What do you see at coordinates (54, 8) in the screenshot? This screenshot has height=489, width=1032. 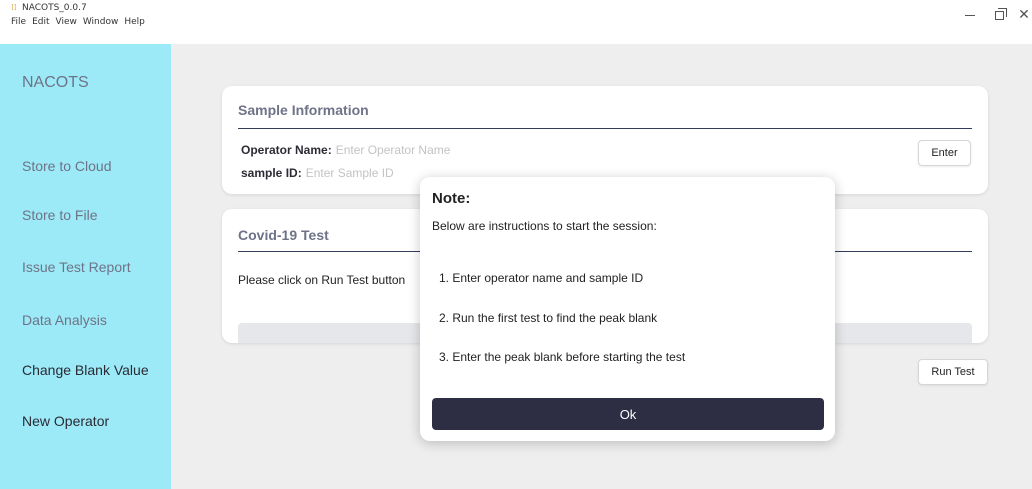 I see `window-title: NACOTS_0.0.7` at bounding box center [54, 8].